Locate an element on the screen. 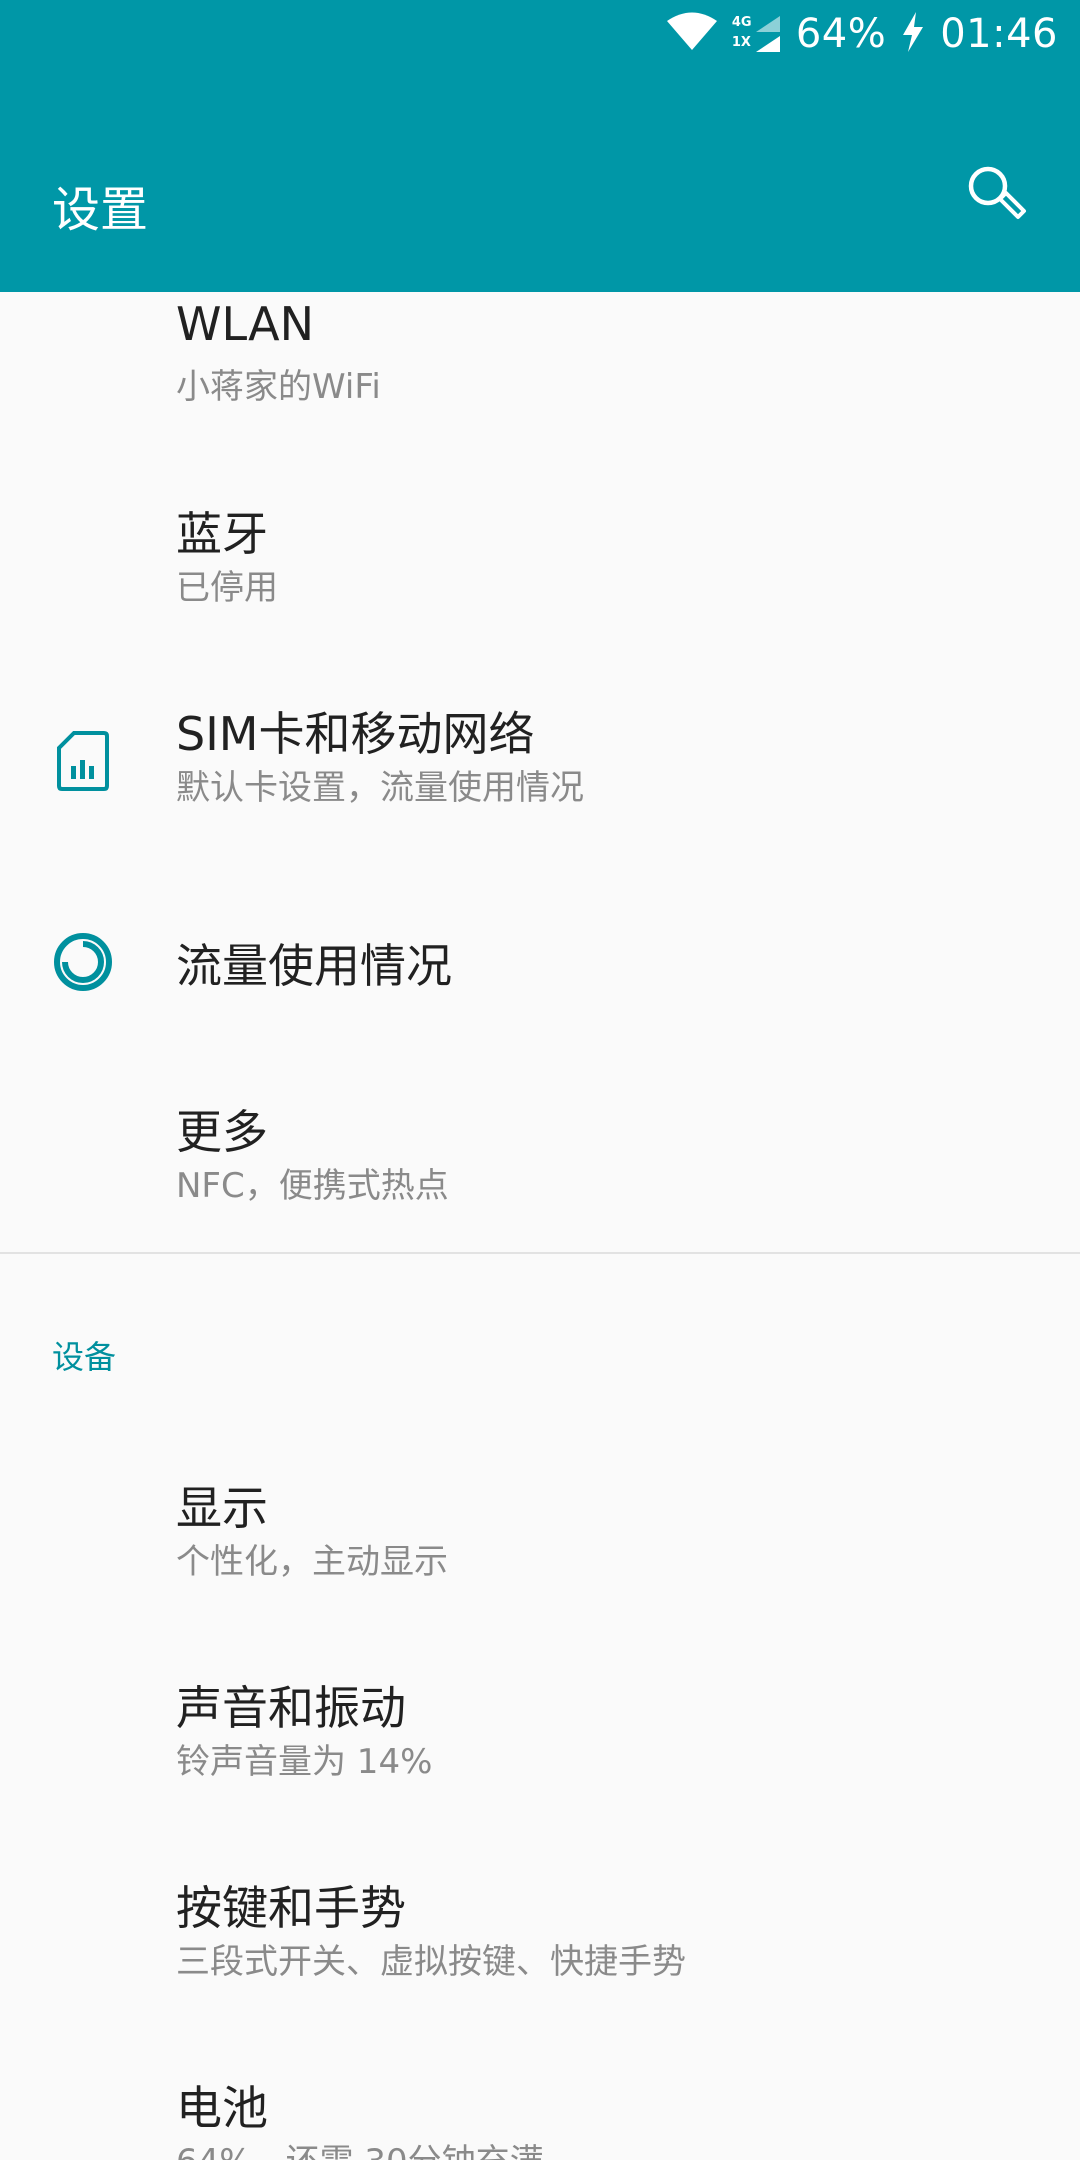  item-subtitle: 默认卡设置，流量使用情况 is located at coordinates (380, 788).